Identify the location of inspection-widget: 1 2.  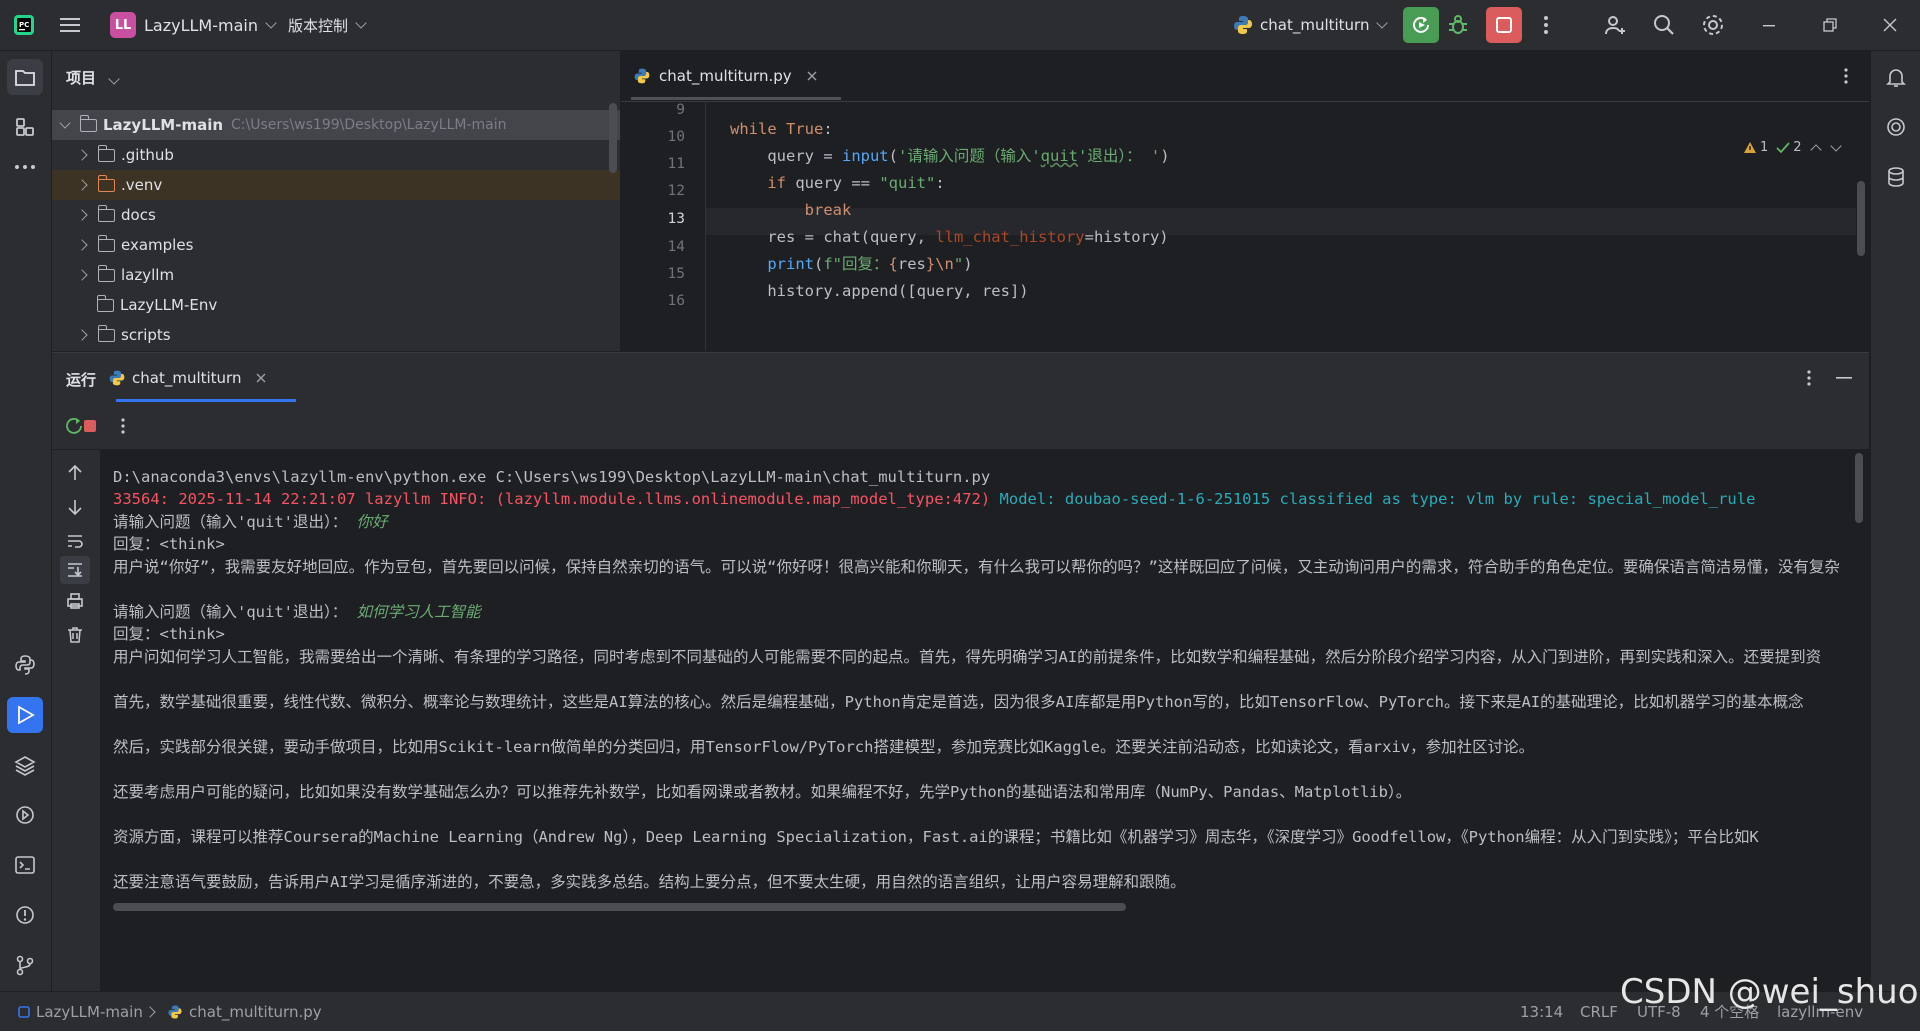
(1792, 147).